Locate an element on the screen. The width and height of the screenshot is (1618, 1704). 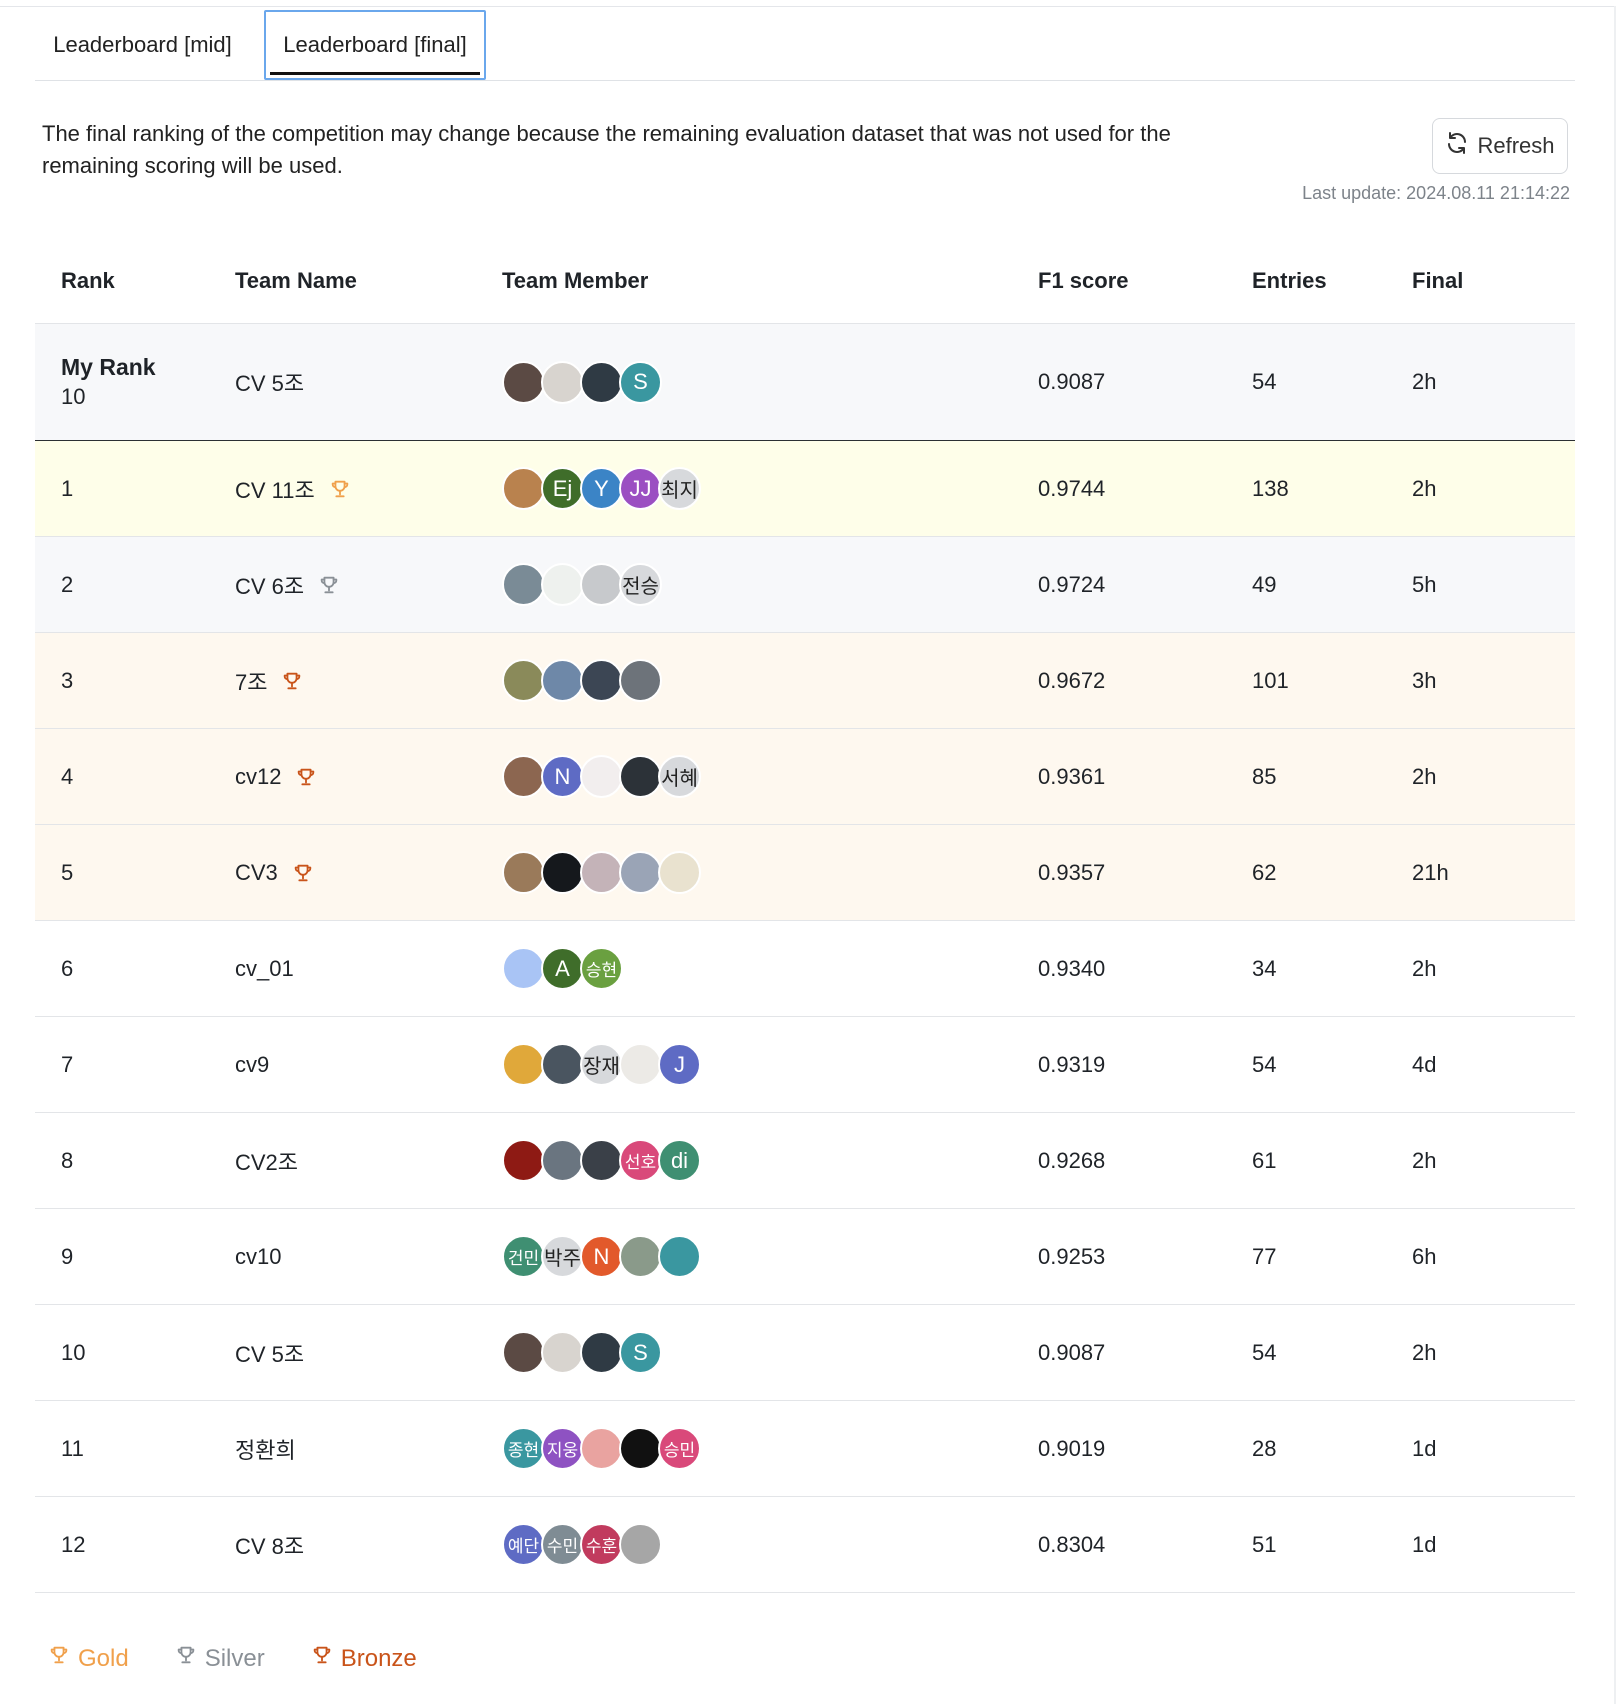
rank-cell: 12 is located at coordinates (73, 1544).